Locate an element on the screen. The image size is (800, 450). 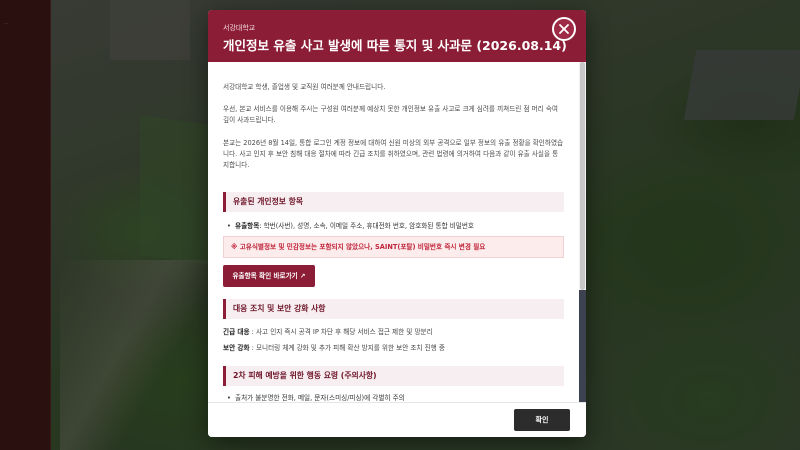
section-heading-leaked: 유출된 개인정보 항목 is located at coordinates (393, 202).